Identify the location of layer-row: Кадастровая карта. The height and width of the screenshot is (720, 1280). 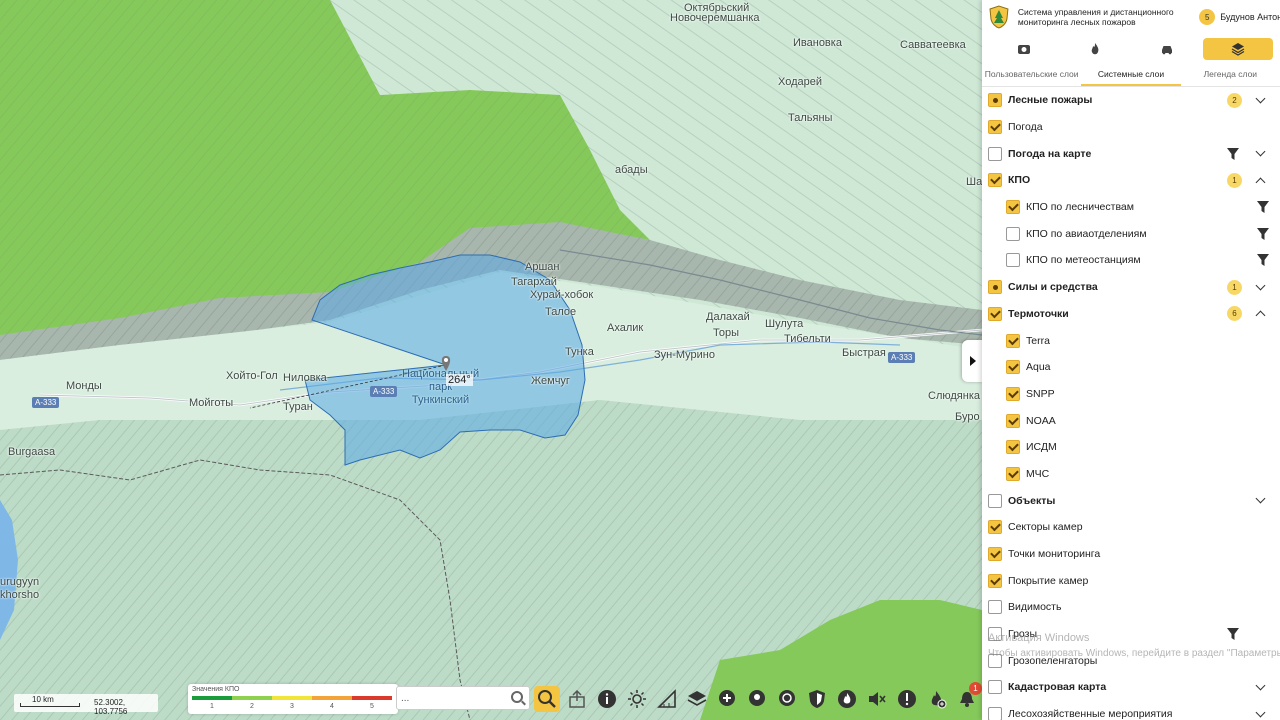
(1131, 687).